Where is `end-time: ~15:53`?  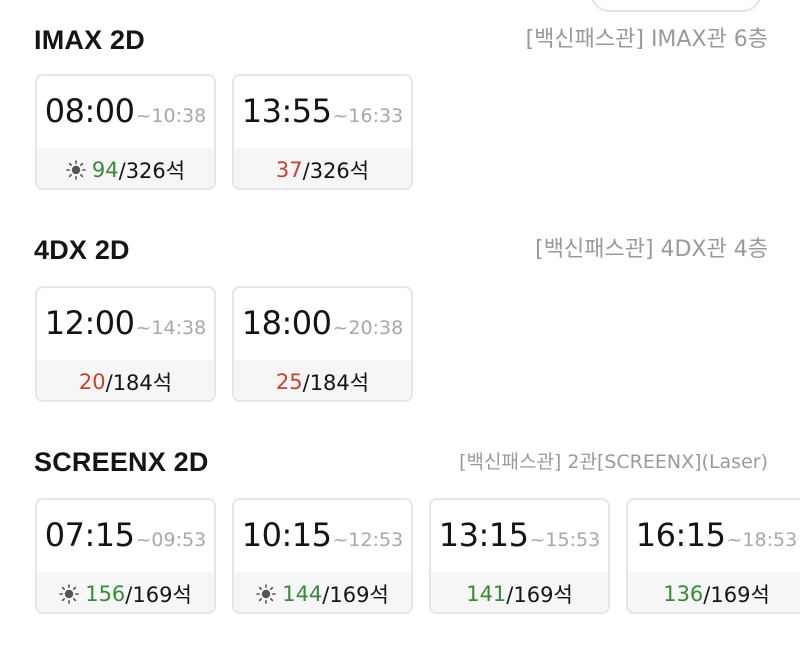 end-time: ~15:53 is located at coordinates (565, 540).